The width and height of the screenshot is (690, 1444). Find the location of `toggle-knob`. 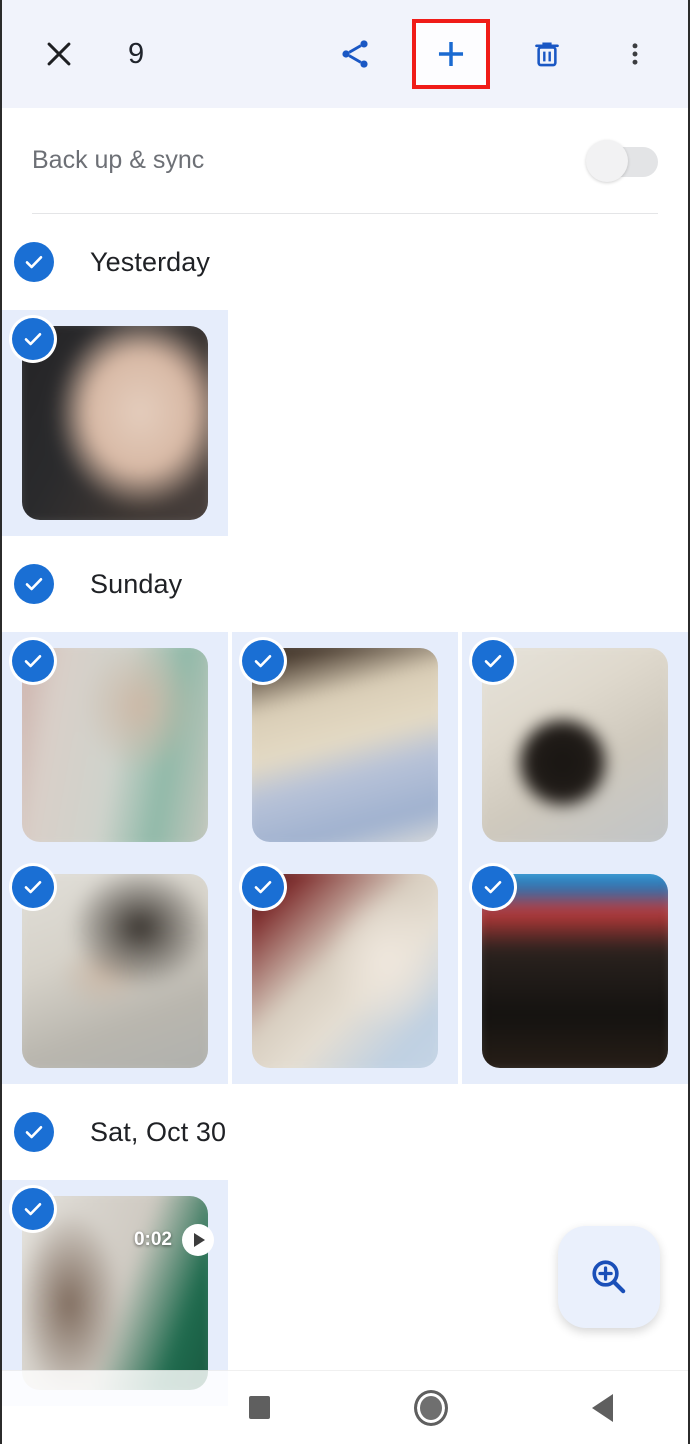

toggle-knob is located at coordinates (607, 160).